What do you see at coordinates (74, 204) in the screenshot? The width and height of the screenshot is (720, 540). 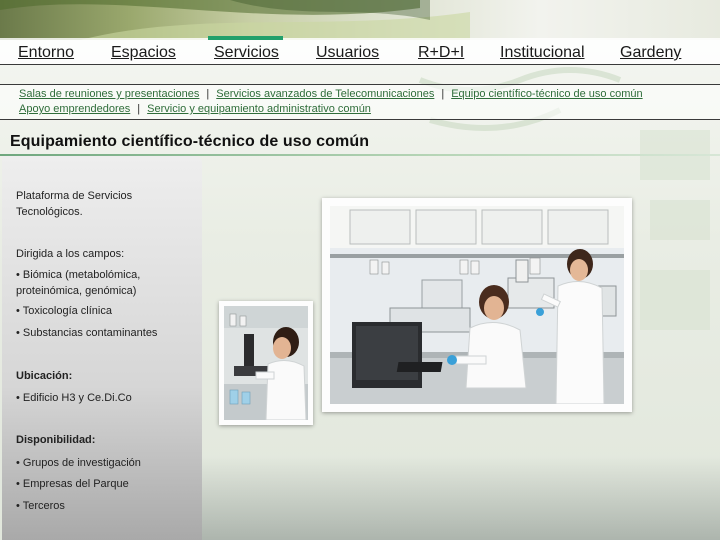 I see `panel-intro: Plataforma de Servicios Tecnológicos.` at bounding box center [74, 204].